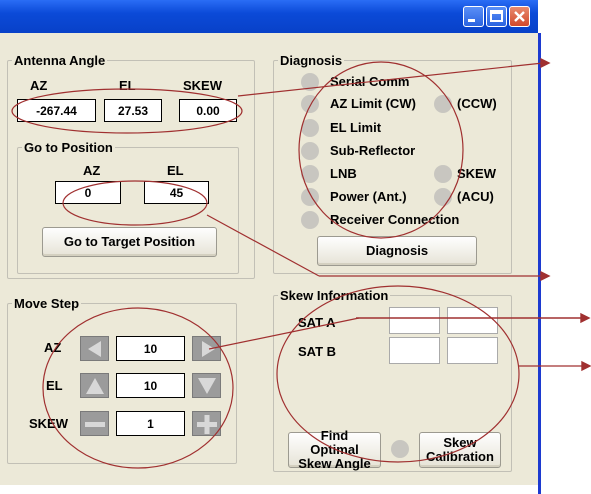 This screenshot has height=494, width=591. Describe the element at coordinates (54, 385) in the screenshot. I see `move-el-label: EL` at that location.